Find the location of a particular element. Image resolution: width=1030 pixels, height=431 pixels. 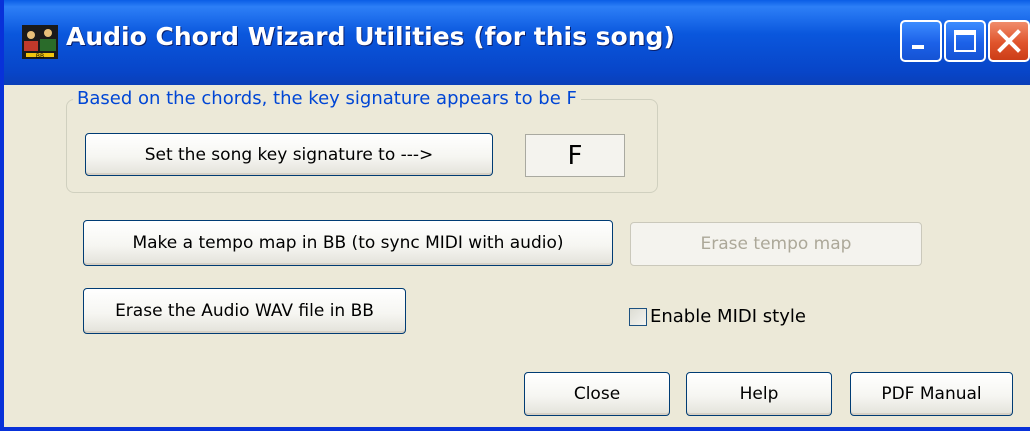

enable-midi-style-checkbox is located at coordinates (638, 317).